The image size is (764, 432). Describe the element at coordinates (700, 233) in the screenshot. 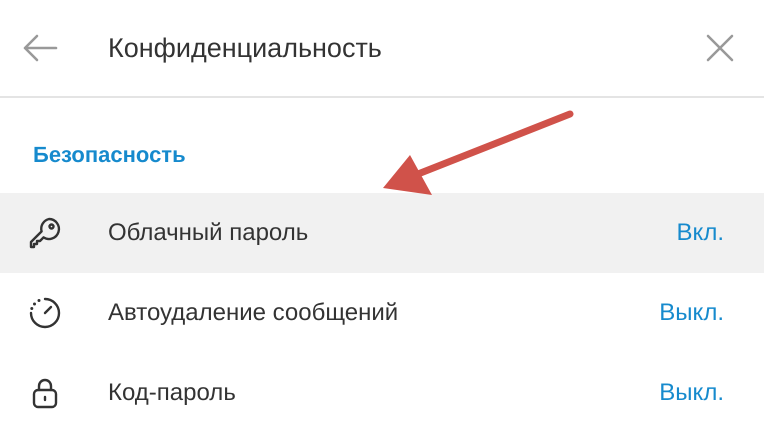

I see `row-value: Вкл.` at that location.